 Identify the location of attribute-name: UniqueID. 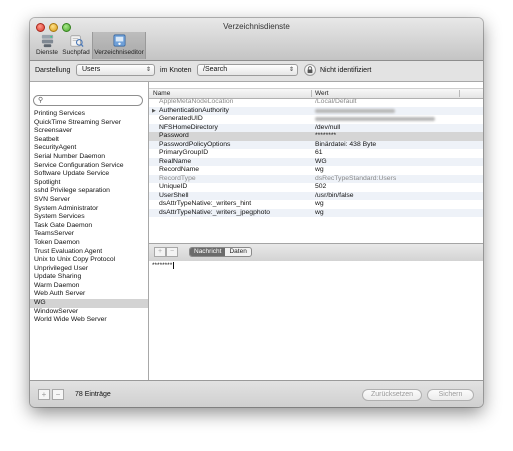
(173, 186).